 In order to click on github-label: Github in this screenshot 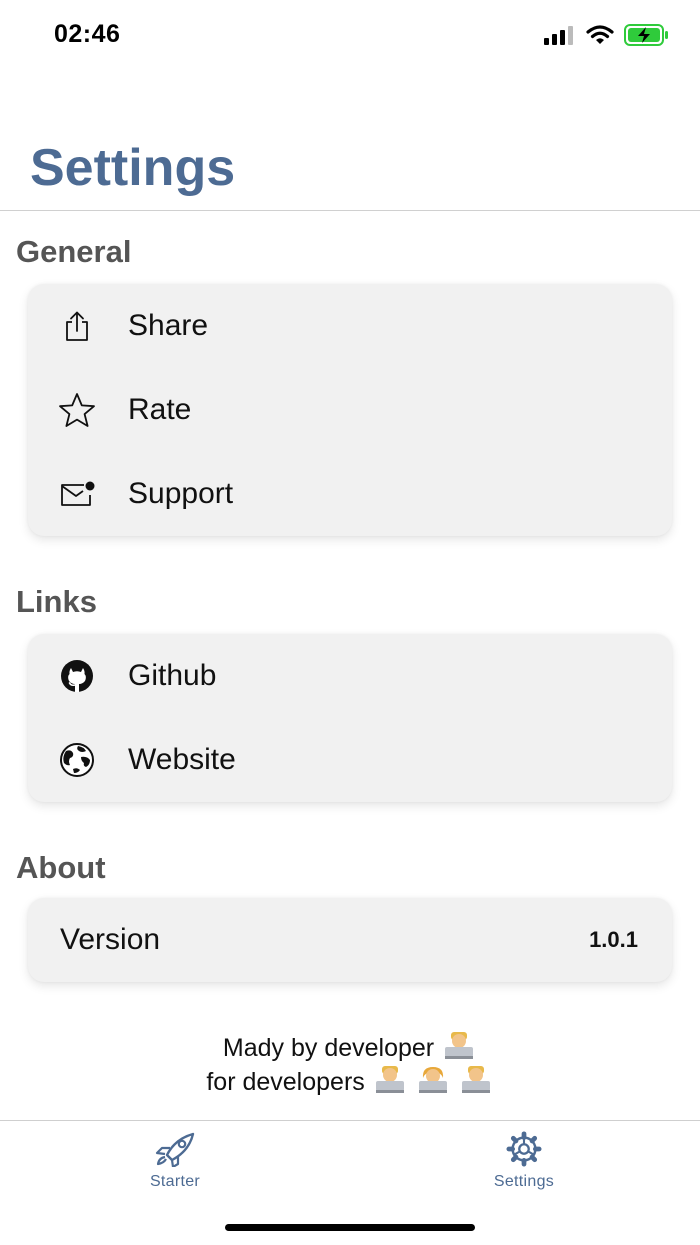, I will do `click(172, 675)`.